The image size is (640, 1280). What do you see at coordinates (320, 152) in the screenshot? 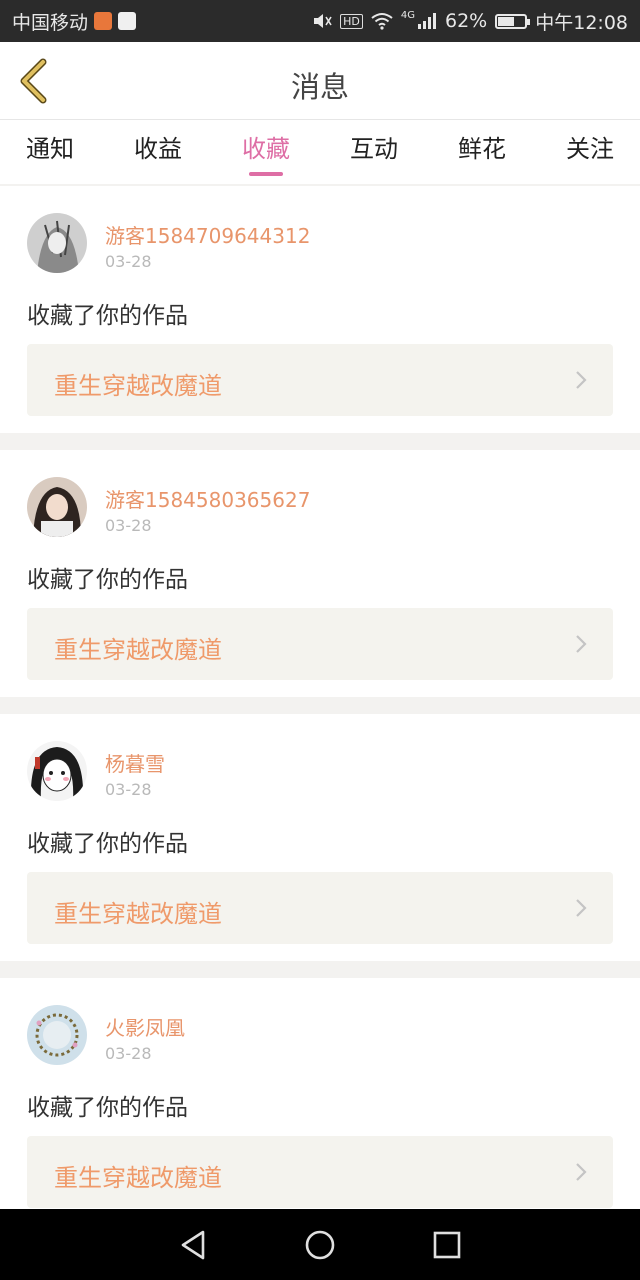
I see `tab-bar: 通知 收益 收藏 互动 鲜花 关注` at bounding box center [320, 152].